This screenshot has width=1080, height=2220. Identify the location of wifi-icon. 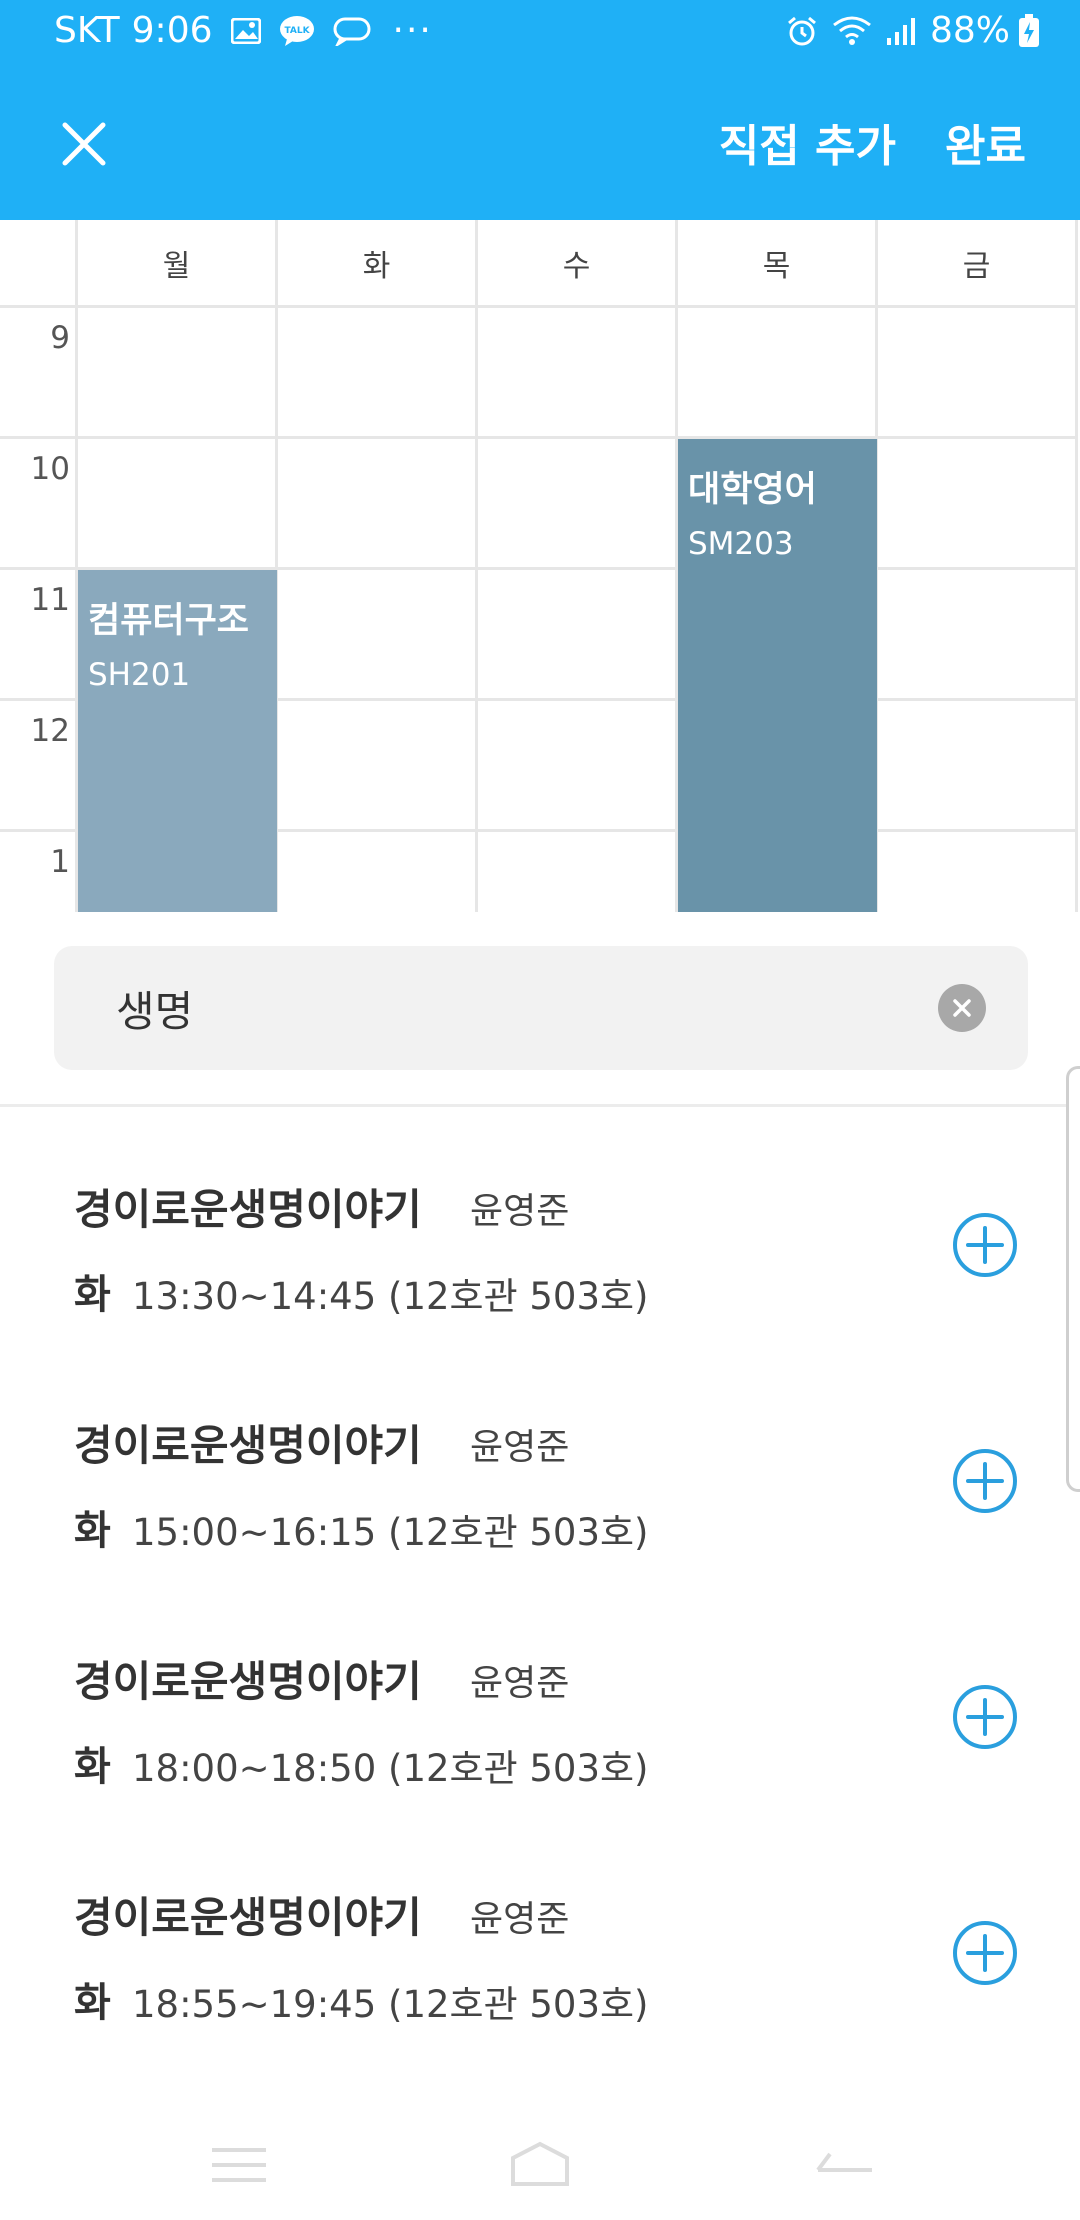
(852, 31).